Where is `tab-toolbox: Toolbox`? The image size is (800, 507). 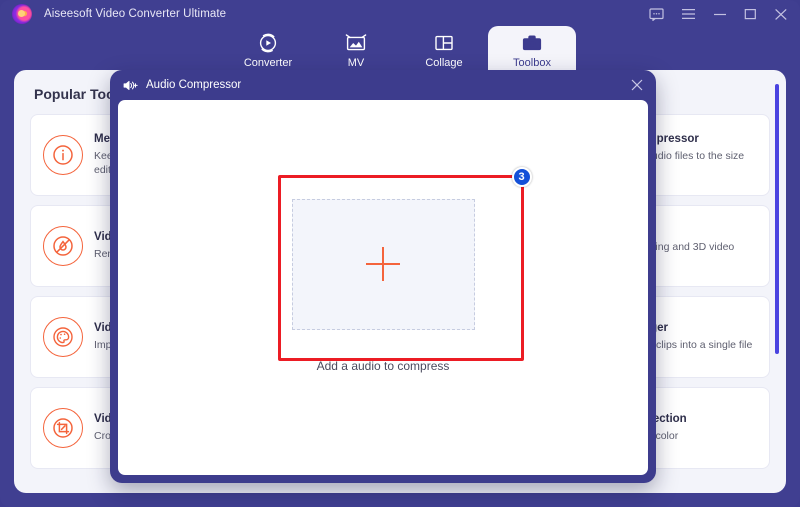 tab-toolbox: Toolbox is located at coordinates (532, 50).